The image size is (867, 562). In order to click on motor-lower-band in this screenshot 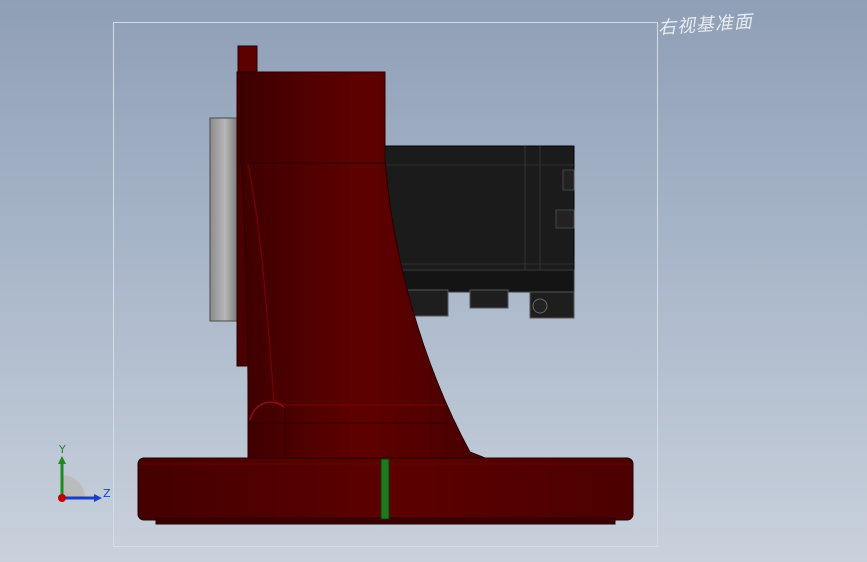, I will do `click(484, 281)`.